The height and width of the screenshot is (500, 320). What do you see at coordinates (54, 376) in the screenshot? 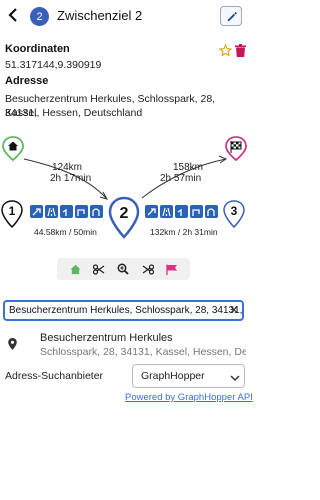
I see `provider-label: Adress-Suchanbieter` at bounding box center [54, 376].